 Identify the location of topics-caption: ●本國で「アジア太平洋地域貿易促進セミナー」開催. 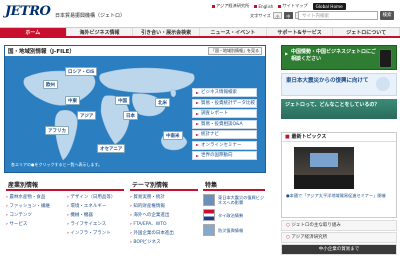
(339, 196).